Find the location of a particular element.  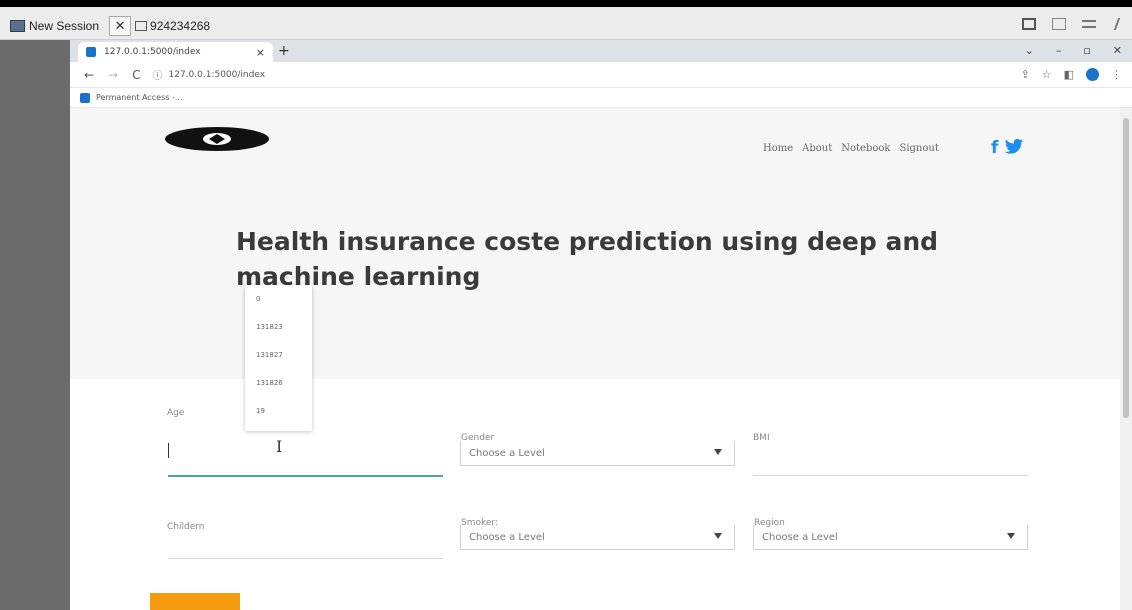

gender-selected-value: Choose a Level is located at coordinates (507, 453).